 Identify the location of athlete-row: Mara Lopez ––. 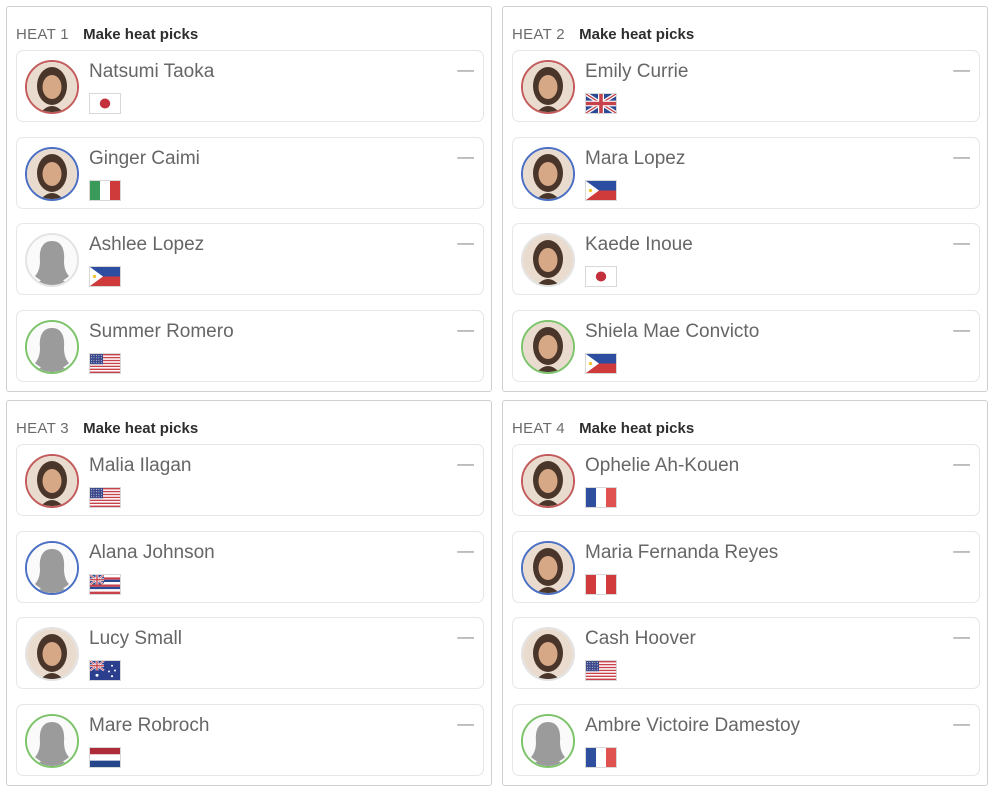
(746, 173).